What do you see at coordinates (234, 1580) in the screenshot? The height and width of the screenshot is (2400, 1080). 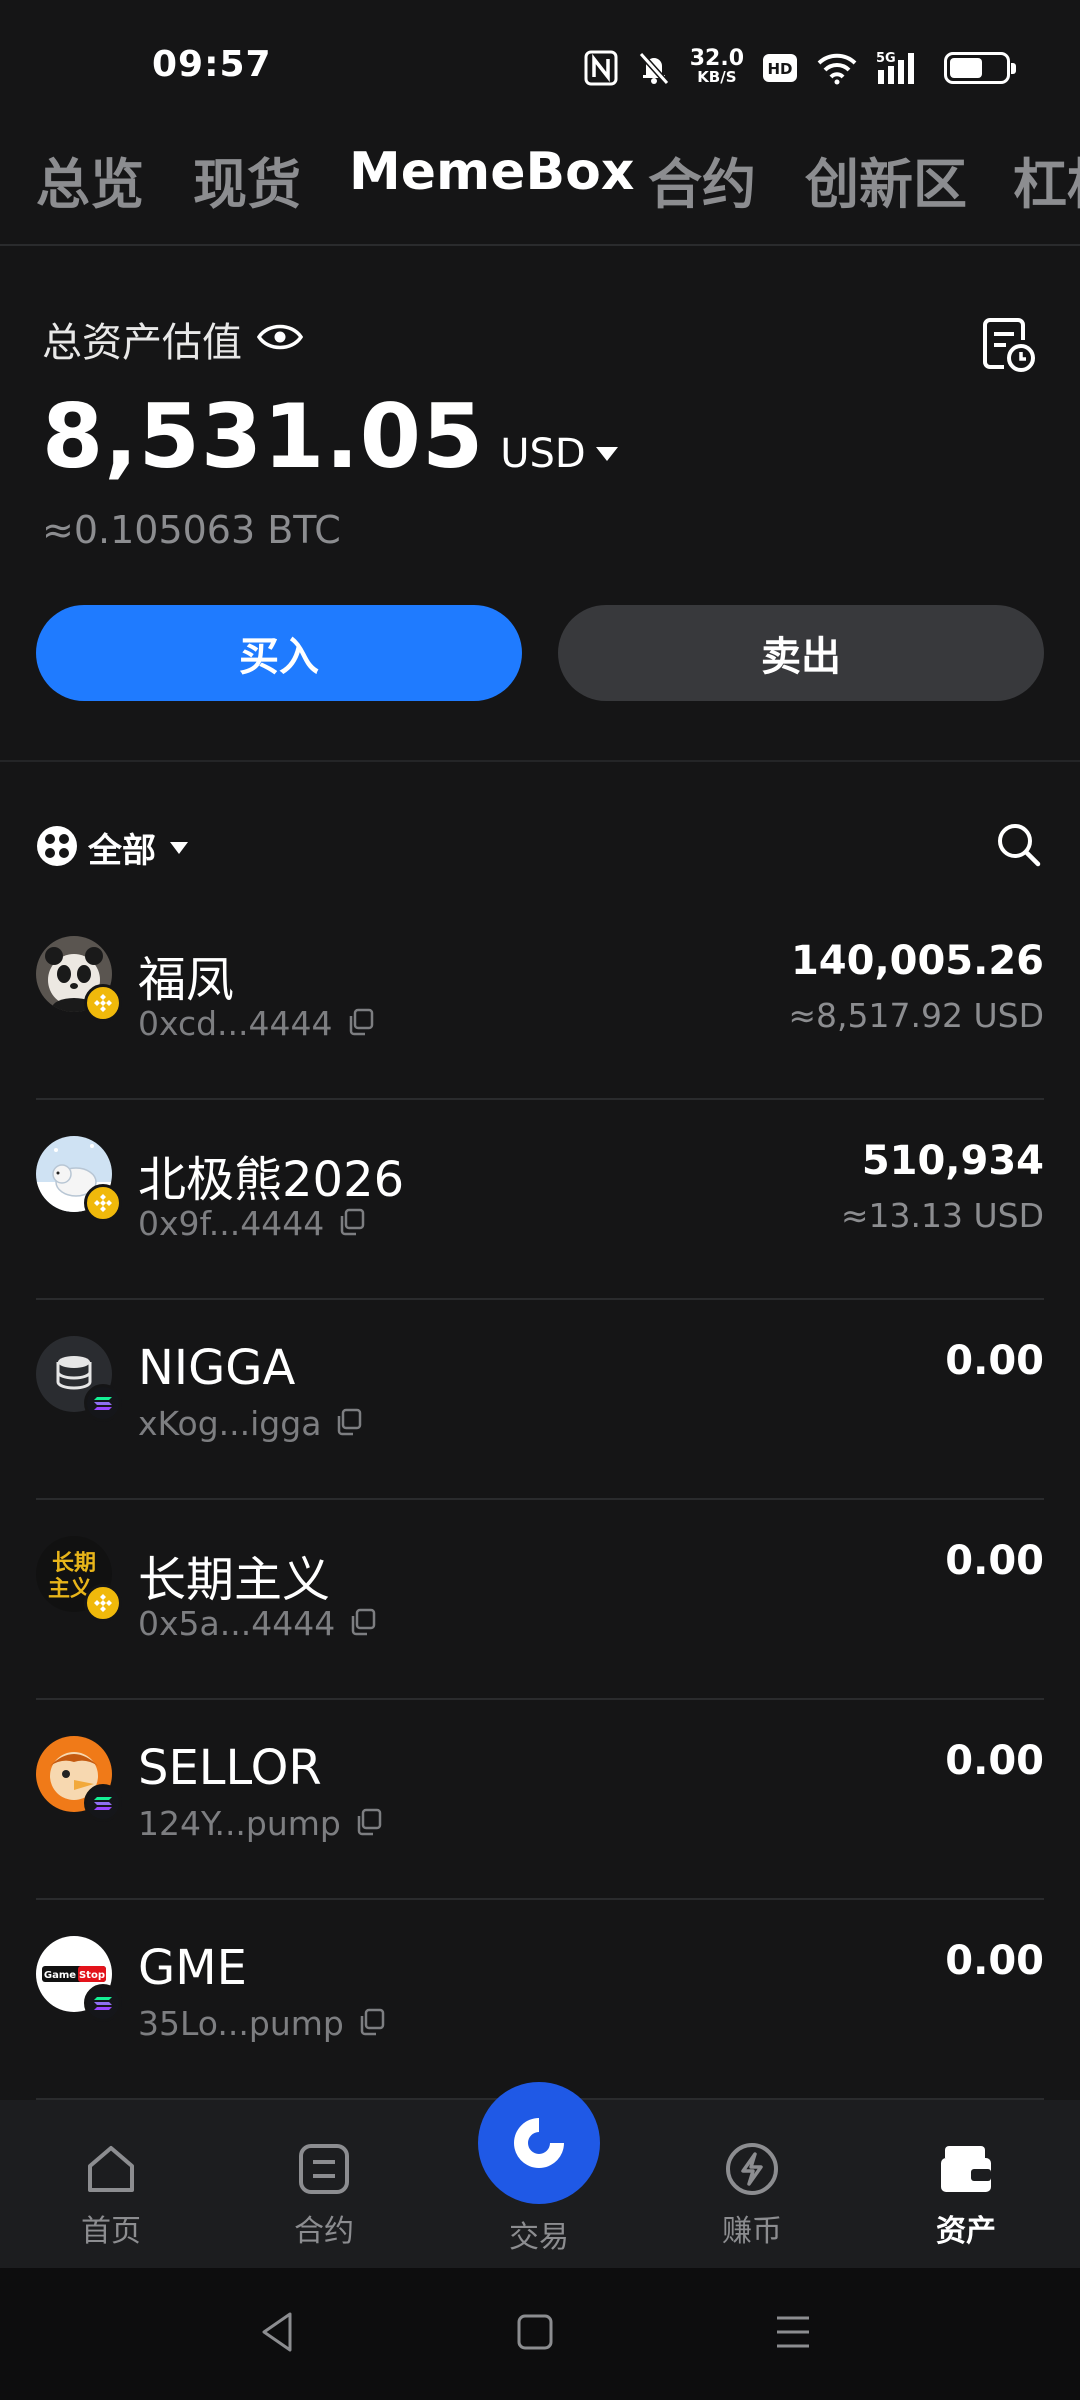 I see `token-name: 长期主义` at bounding box center [234, 1580].